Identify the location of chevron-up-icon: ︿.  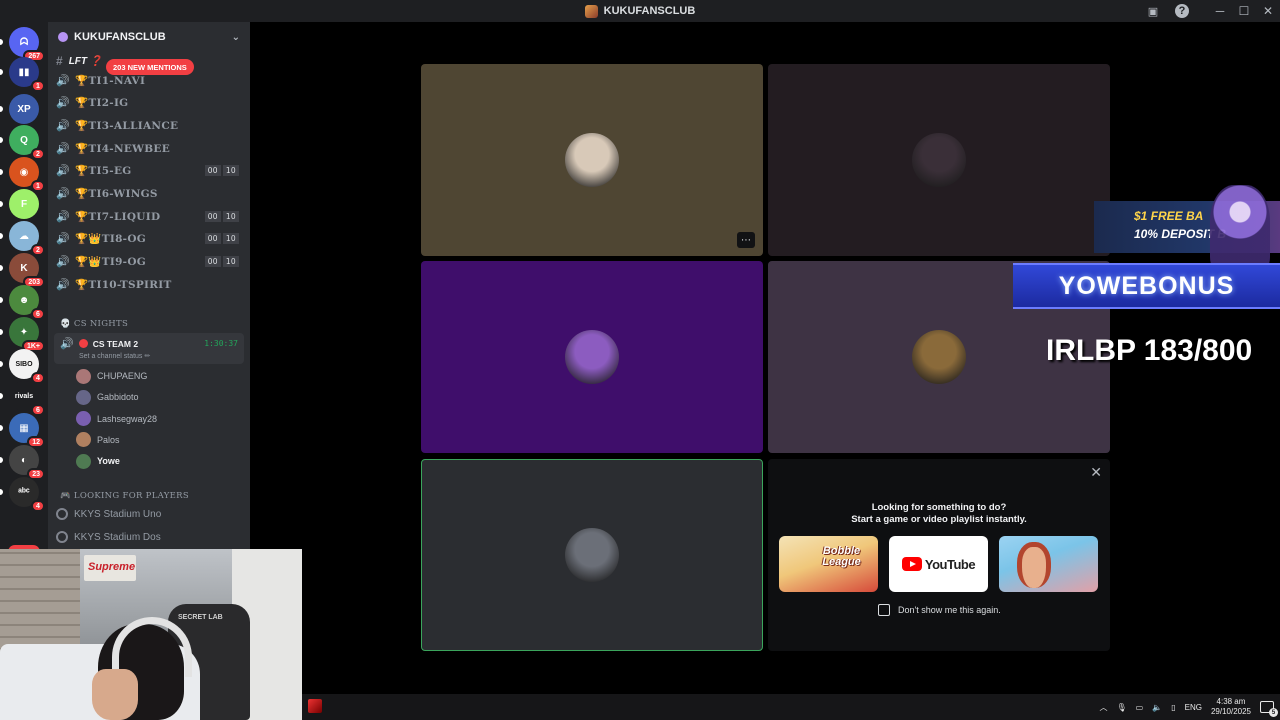
(1104, 707).